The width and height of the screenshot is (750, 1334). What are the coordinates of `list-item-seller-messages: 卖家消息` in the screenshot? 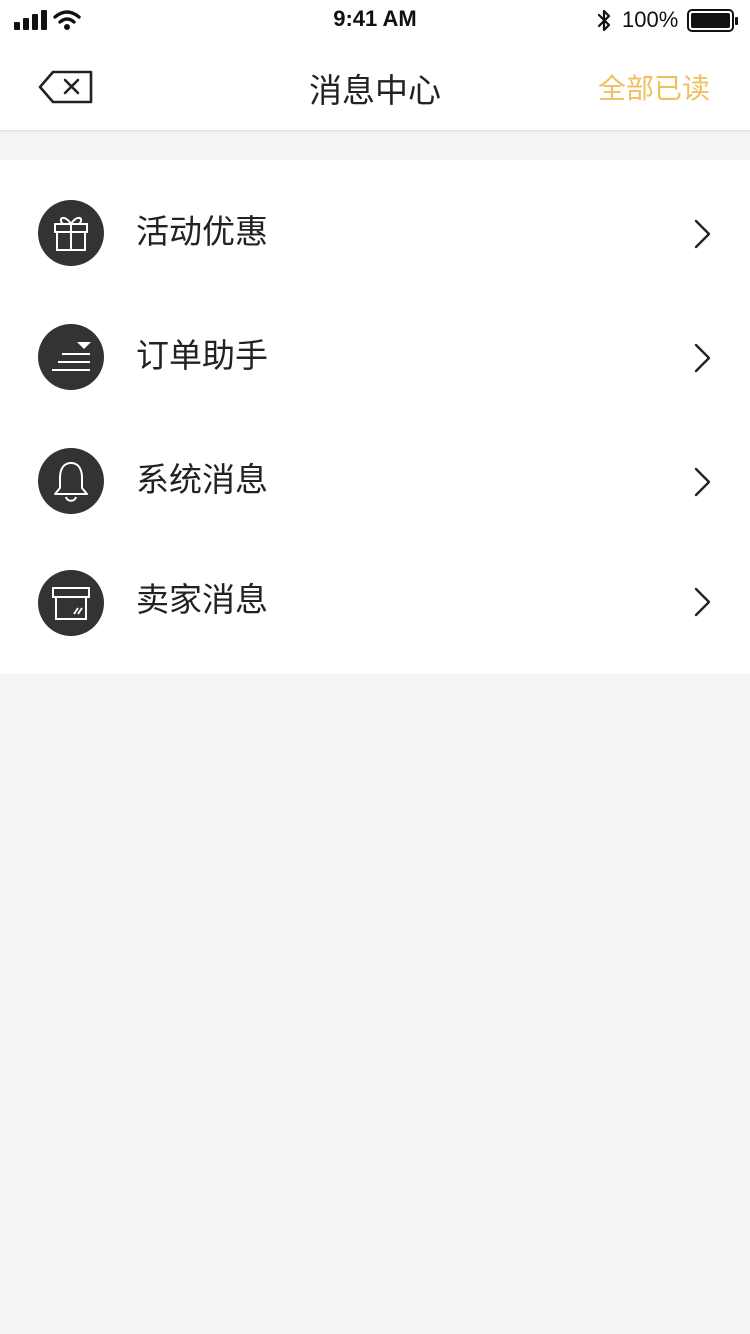 It's located at (375, 594).